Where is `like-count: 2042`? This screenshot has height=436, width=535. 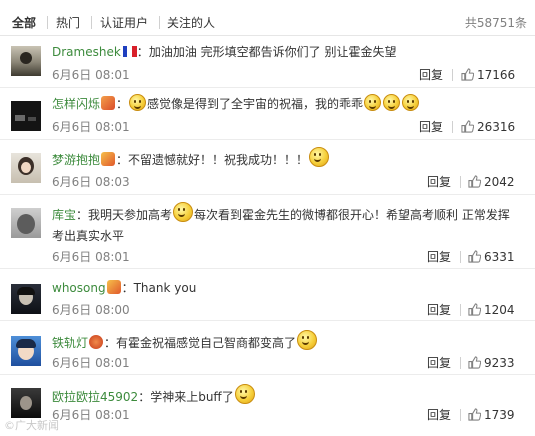
like-count: 2042 is located at coordinates (499, 182).